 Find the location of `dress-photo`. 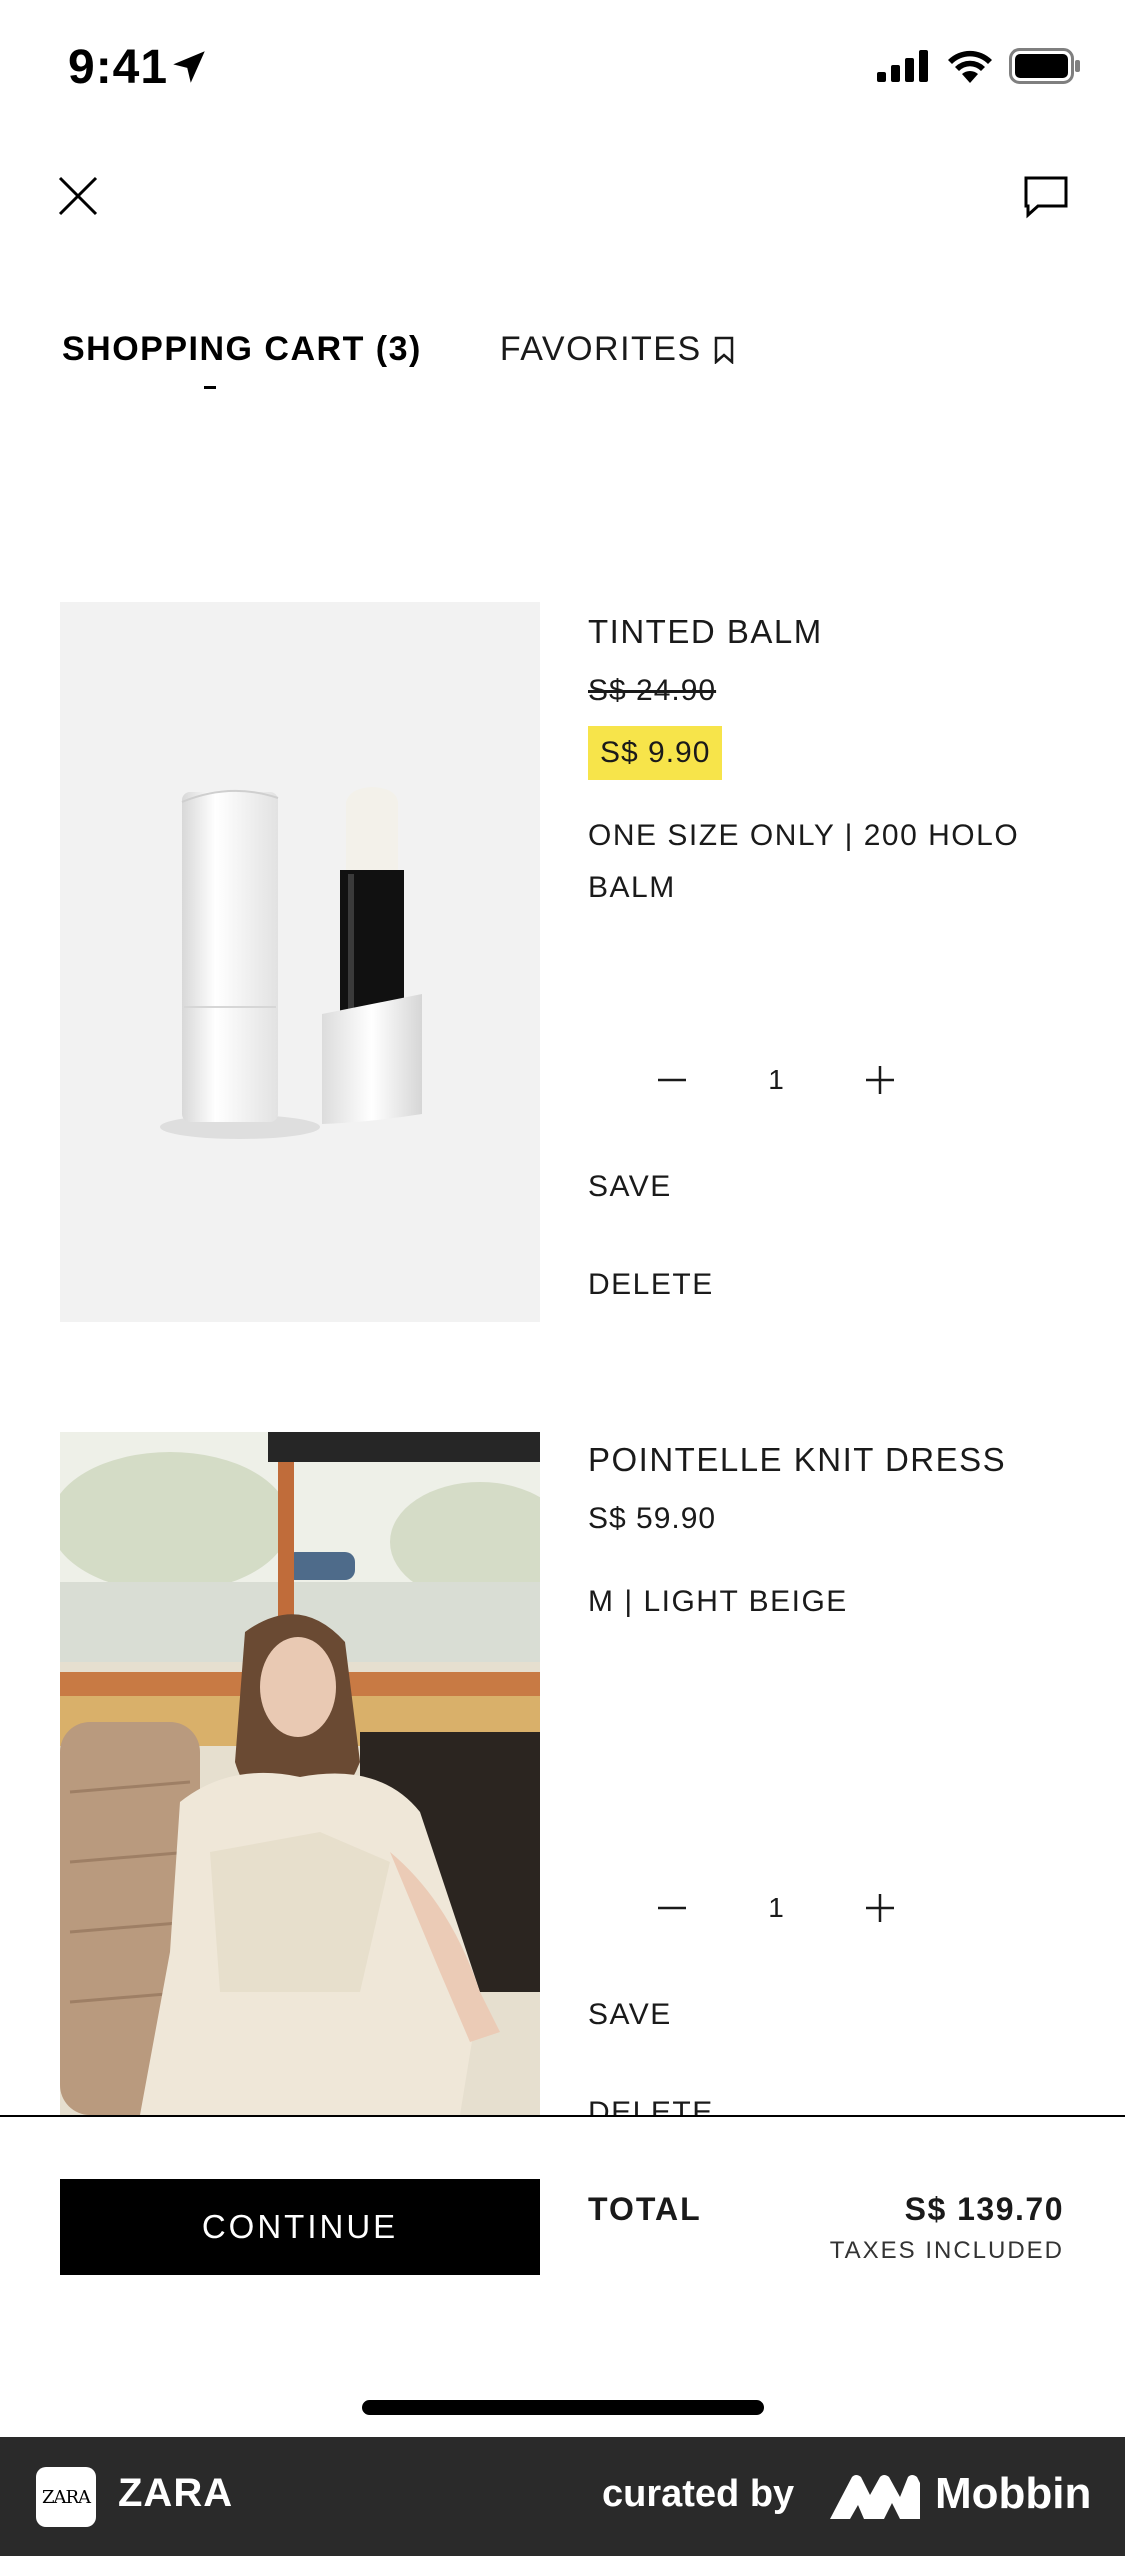

dress-photo is located at coordinates (300, 1773).